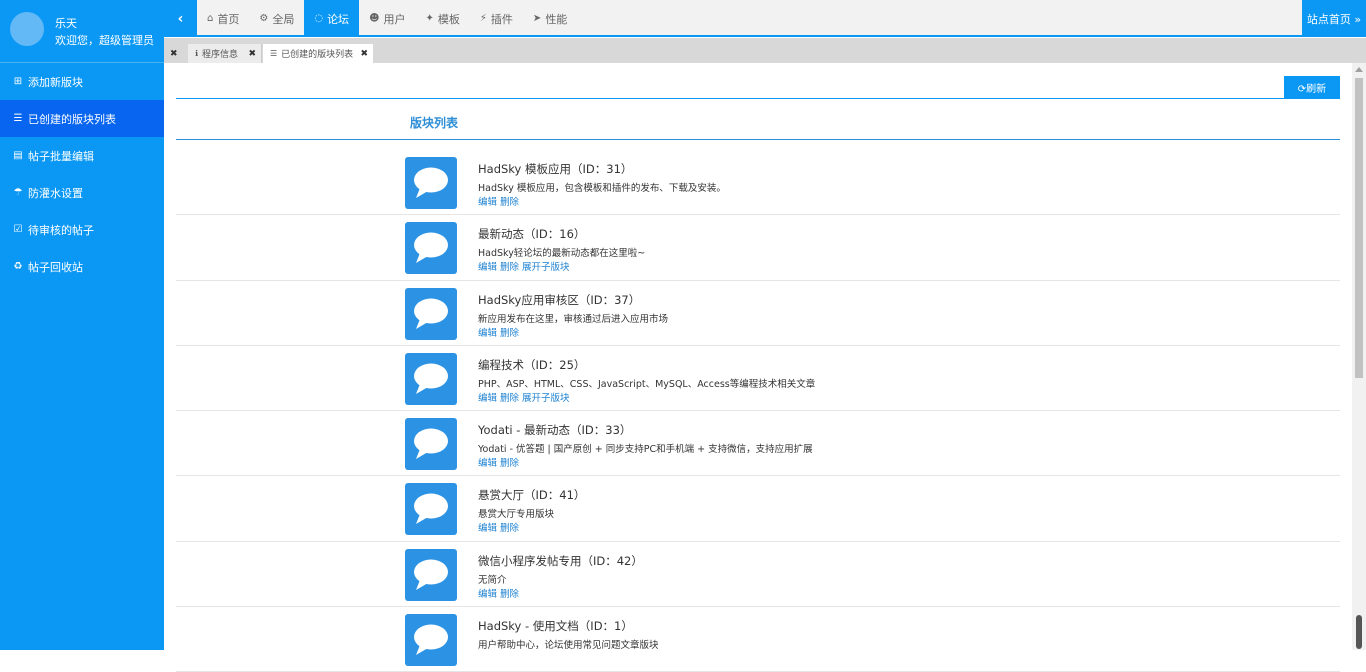 This screenshot has height=672, width=1366. I want to click on plug-icon: ⚡, so click(483, 18).